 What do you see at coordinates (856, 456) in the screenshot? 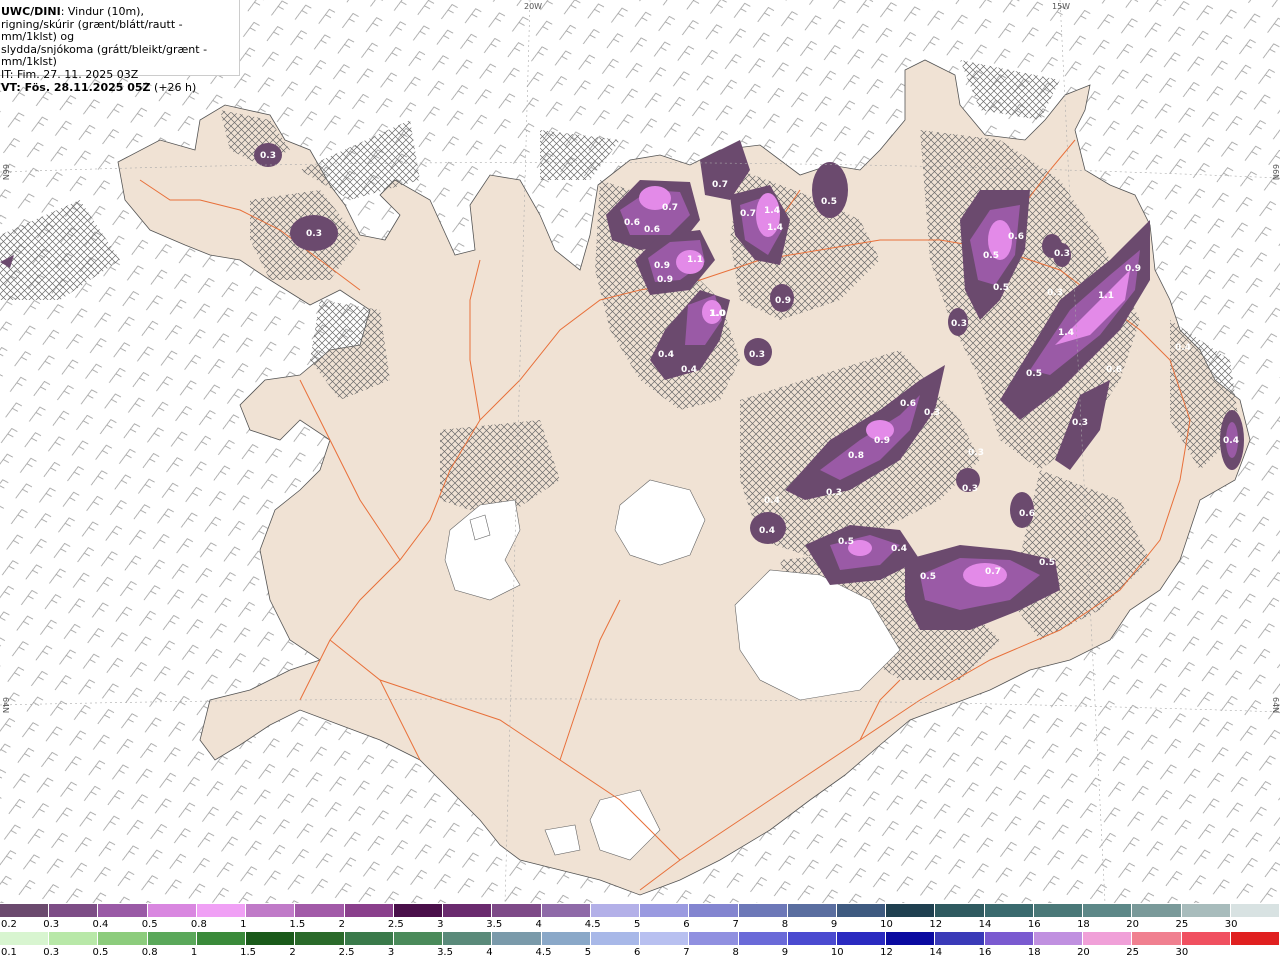
I see `precip-value-label: 0.8` at bounding box center [856, 456].